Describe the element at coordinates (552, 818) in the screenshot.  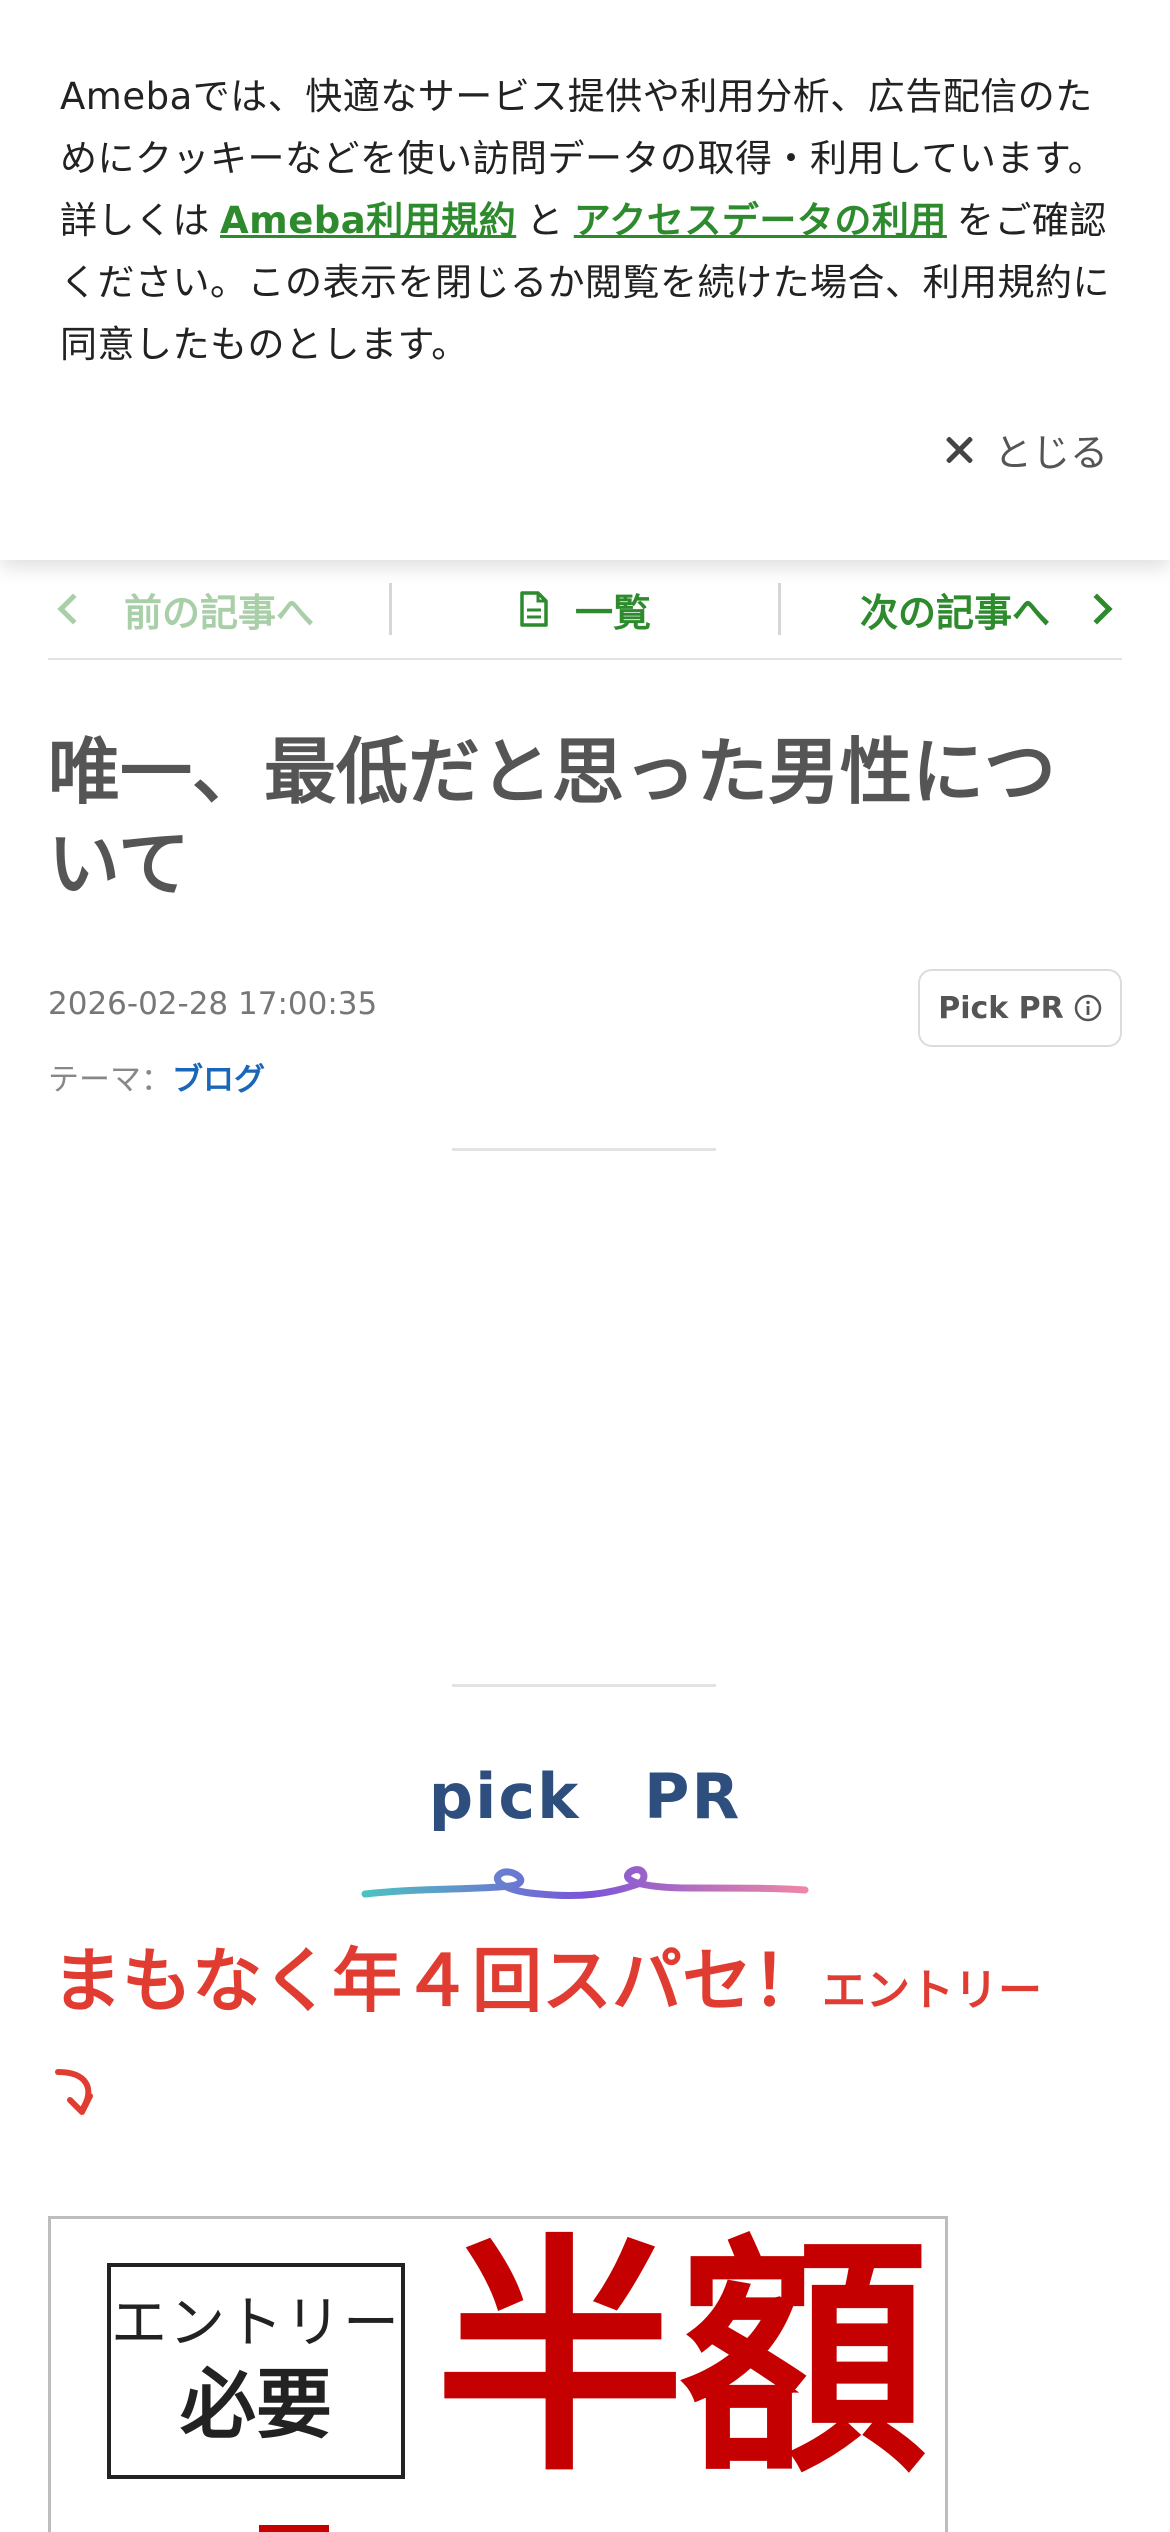
I see `article-title: 唯一、最低だと思った男性について` at that location.